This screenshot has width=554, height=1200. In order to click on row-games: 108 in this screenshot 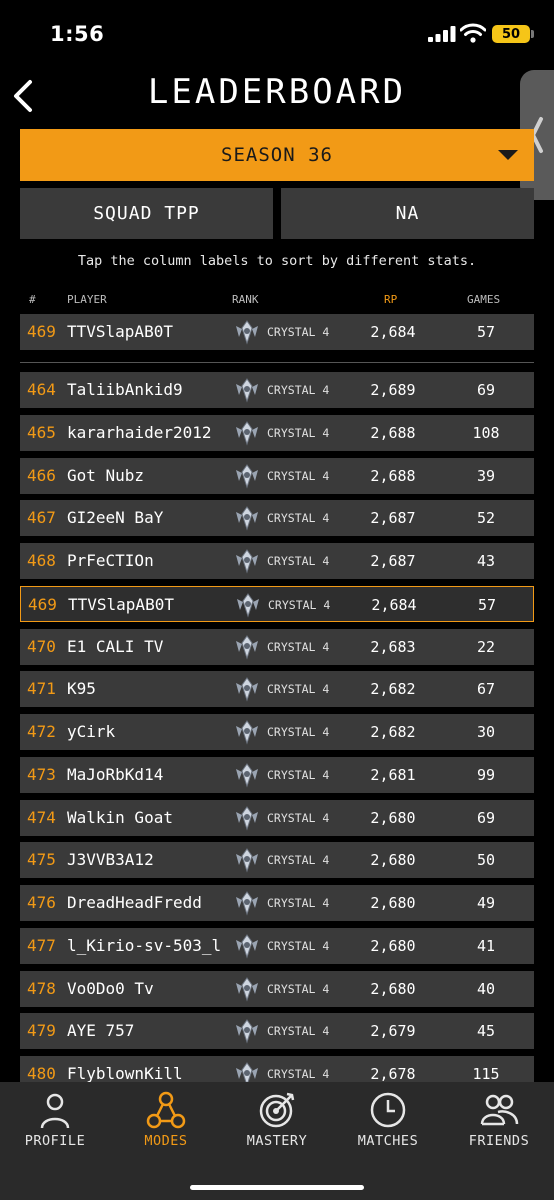, I will do `click(486, 433)`.